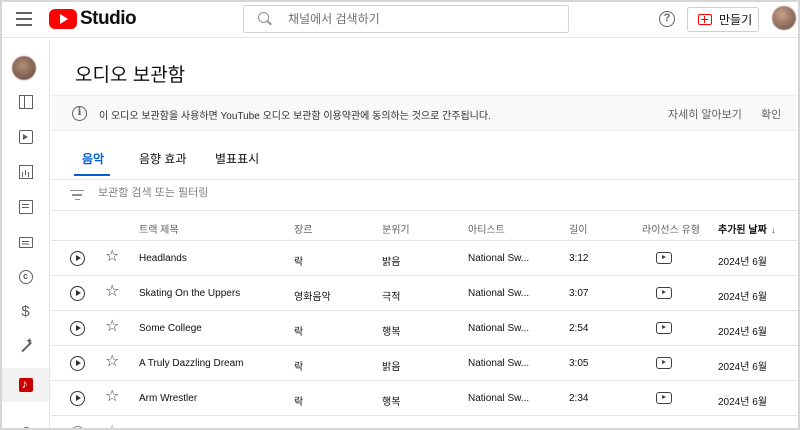  I want to click on header-mood: 분위기, so click(396, 228).